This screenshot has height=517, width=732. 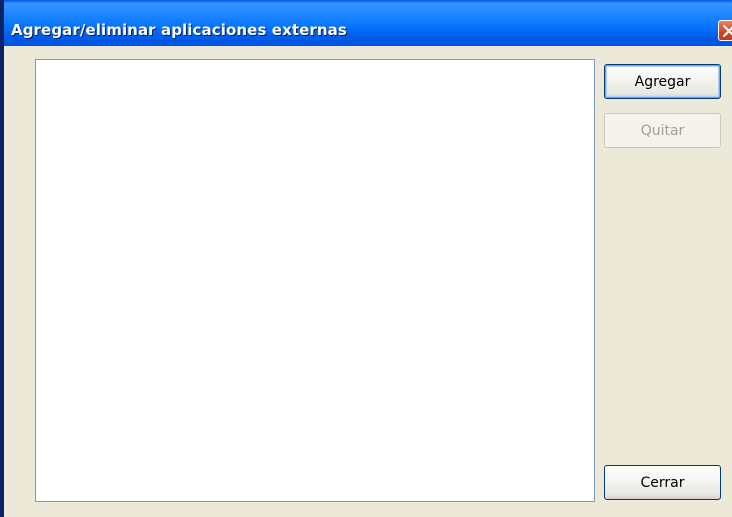 What do you see at coordinates (368, 23) in the screenshot?
I see `title-bar: Agregar/eliminar aplicaciones externas` at bounding box center [368, 23].